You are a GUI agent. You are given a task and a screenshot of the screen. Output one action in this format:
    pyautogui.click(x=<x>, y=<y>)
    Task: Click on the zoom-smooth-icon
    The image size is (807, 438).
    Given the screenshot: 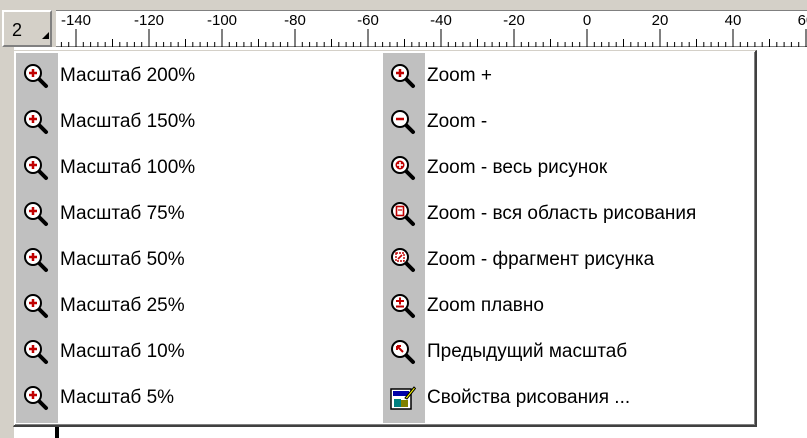 What is the action you would take?
    pyautogui.click(x=403, y=306)
    